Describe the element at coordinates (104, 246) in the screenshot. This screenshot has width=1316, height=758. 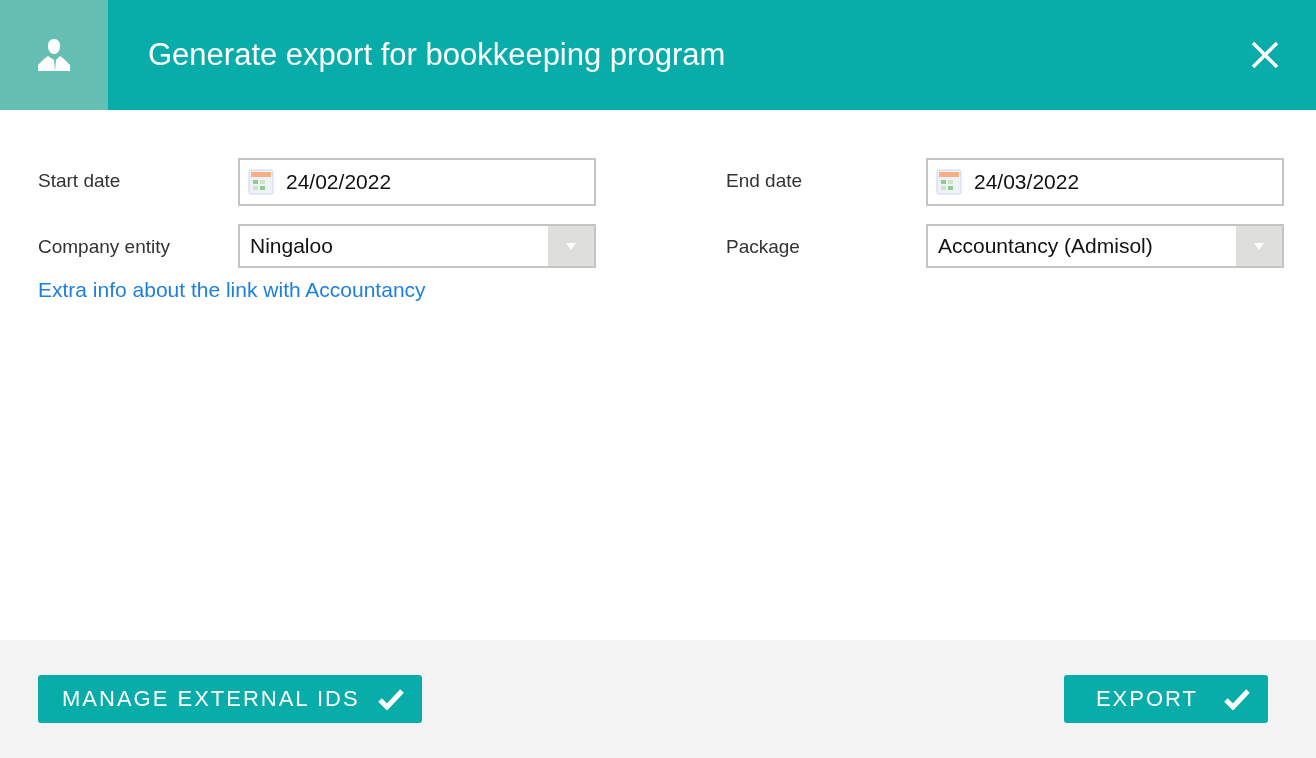
I see `field-label: Company entity` at that location.